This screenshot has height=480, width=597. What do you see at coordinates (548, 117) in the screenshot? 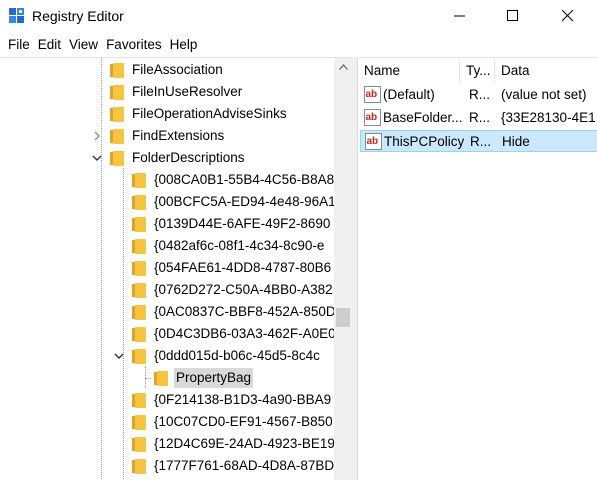
I see `value-data: {33E28130-4E1` at bounding box center [548, 117].